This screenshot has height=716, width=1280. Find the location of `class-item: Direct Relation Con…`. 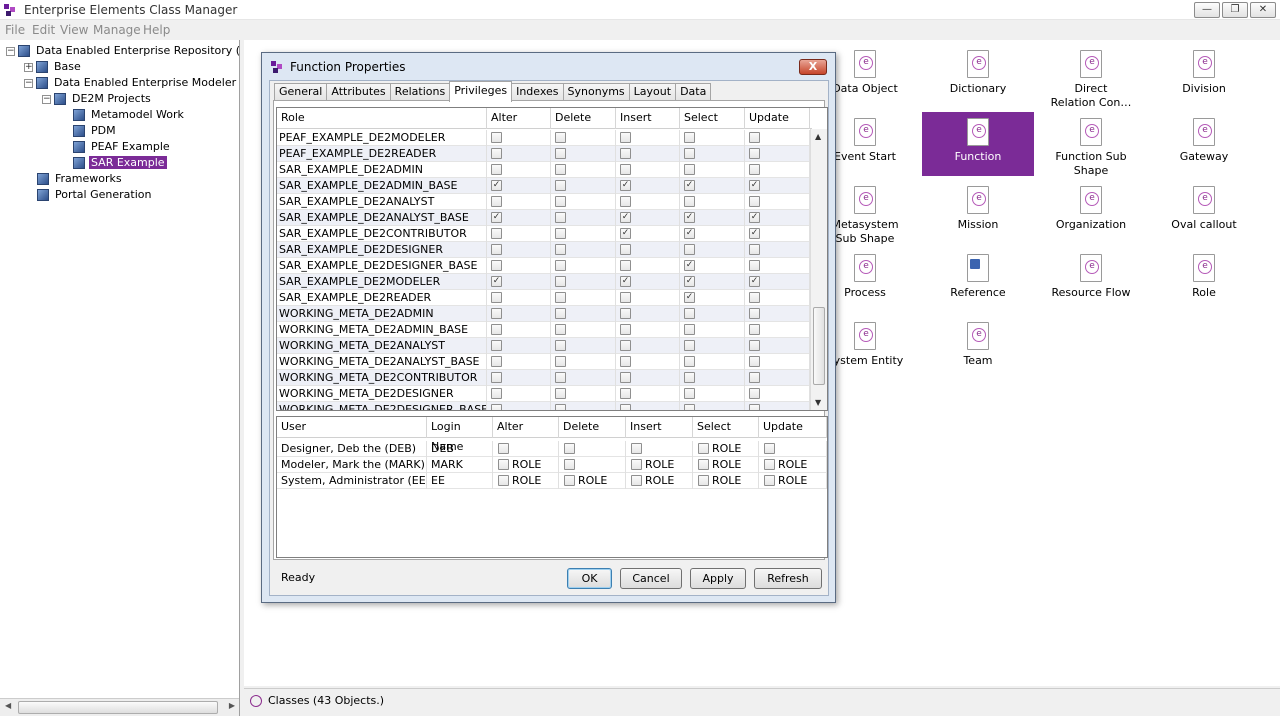

class-item: Direct Relation Con… is located at coordinates (1091, 76).